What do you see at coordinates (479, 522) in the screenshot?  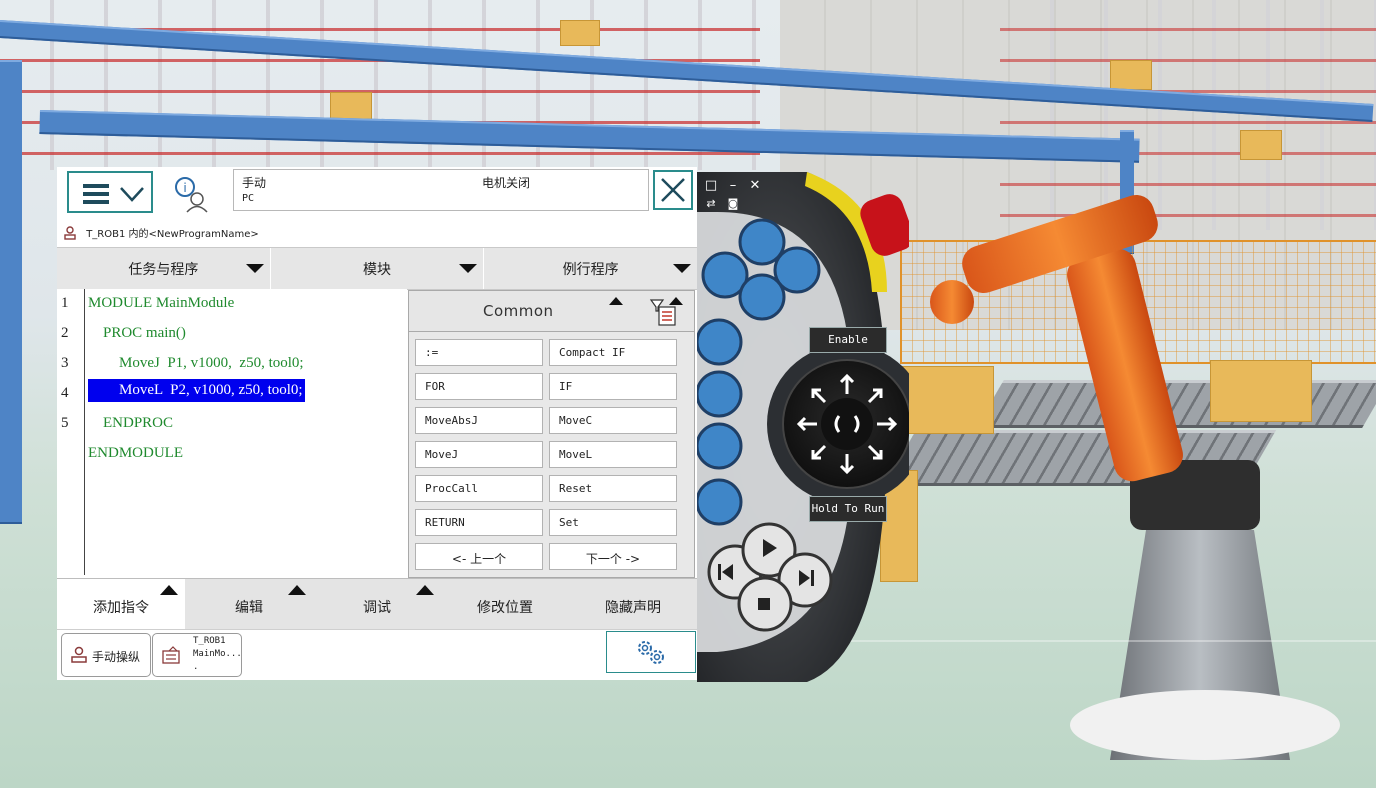 I see `instr-return-button: RETURN` at bounding box center [479, 522].